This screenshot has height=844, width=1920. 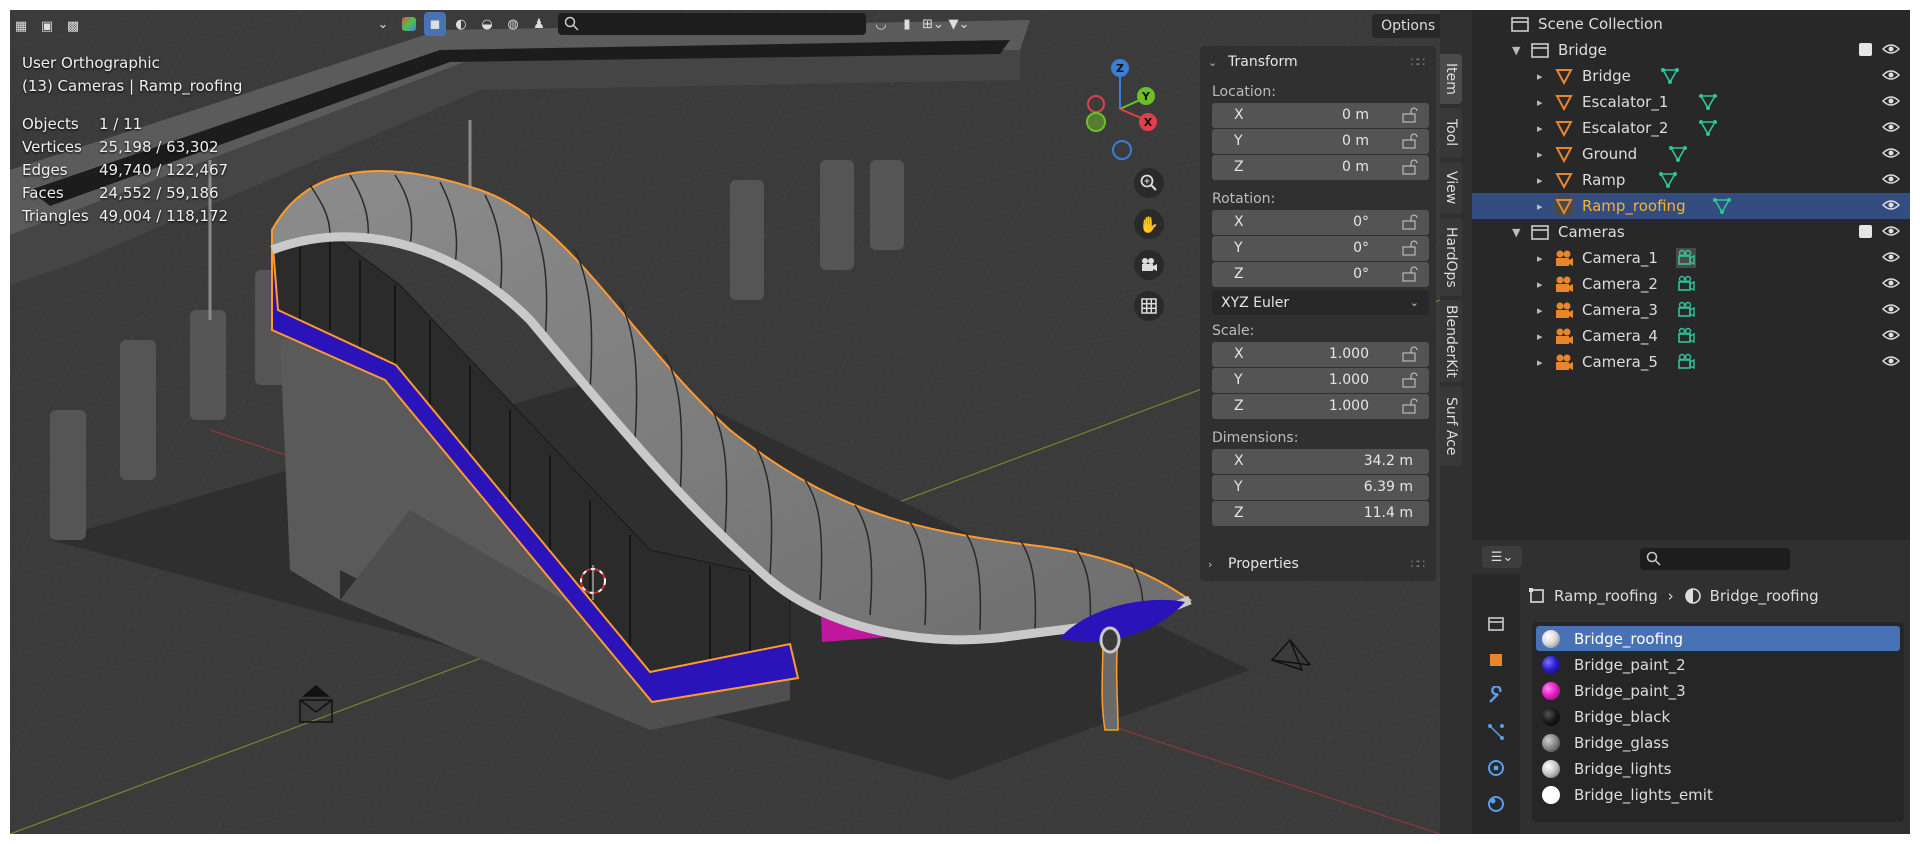 I want to click on collection-row-bridge: ▼ Bridge, so click(x=1691, y=50).